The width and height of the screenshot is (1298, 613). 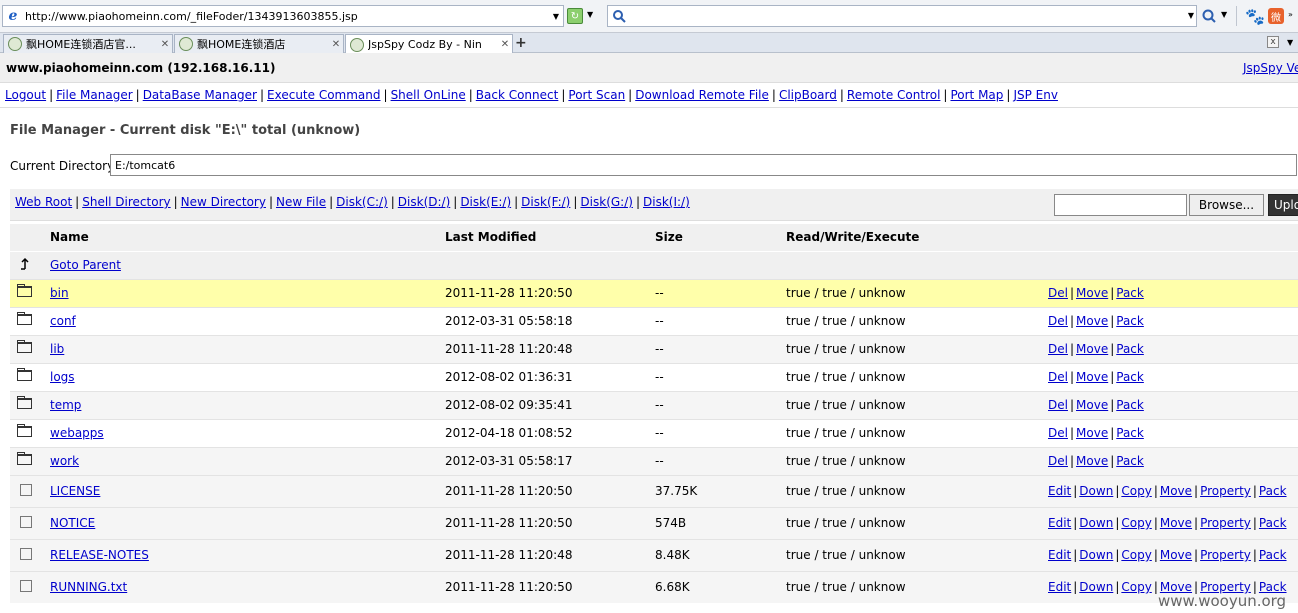 I want to click on toolbar-shell-directory-link: Shell Directory, so click(x=126, y=202).